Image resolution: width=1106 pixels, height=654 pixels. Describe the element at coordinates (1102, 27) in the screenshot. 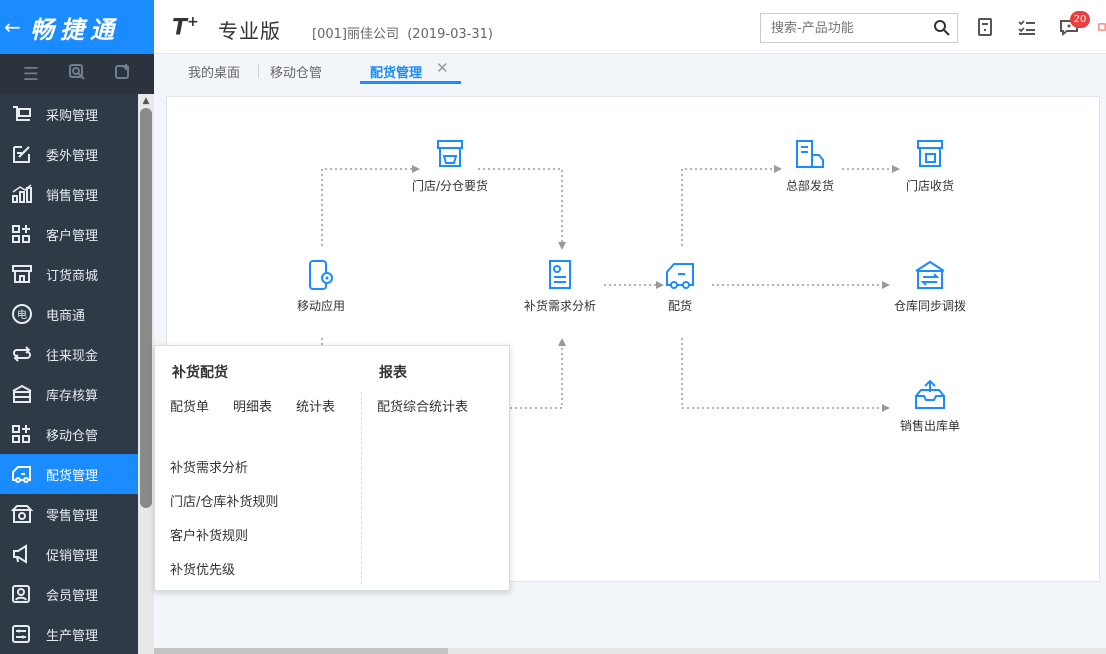

I see `user-icon` at that location.